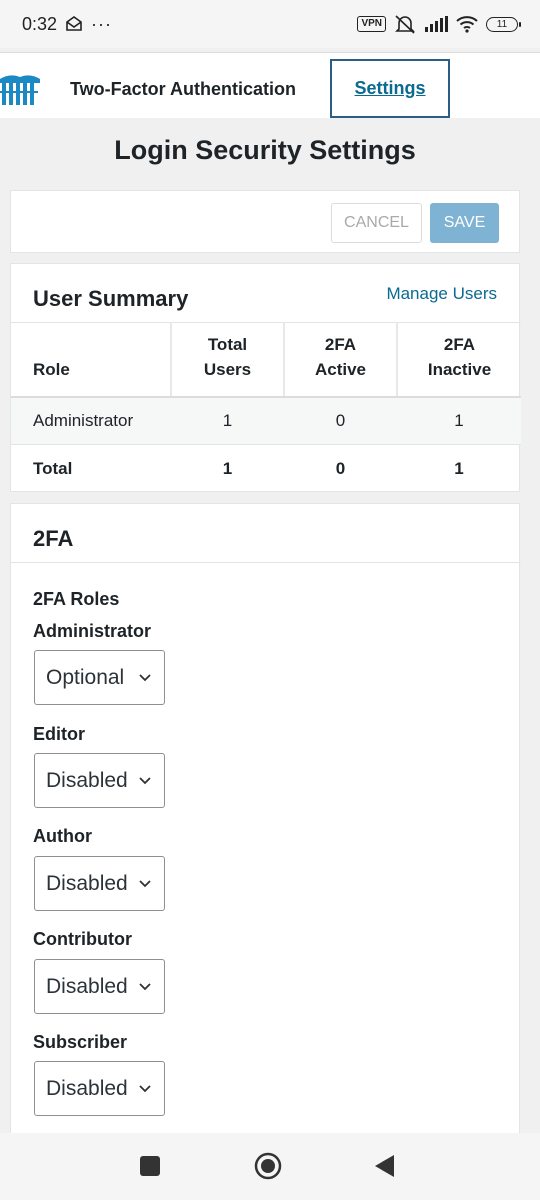 The width and height of the screenshot is (540, 1200). Describe the element at coordinates (376, 223) in the screenshot. I see `cancel-button: CANCEL` at that location.